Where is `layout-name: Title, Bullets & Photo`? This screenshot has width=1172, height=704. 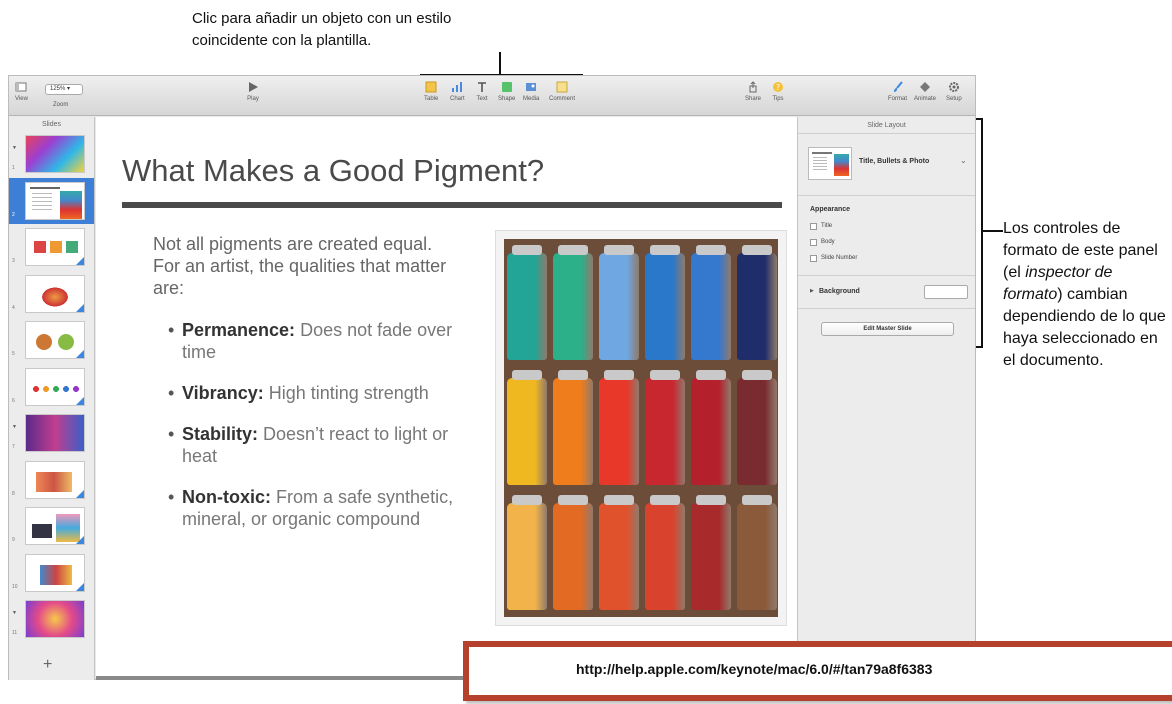 layout-name: Title, Bullets & Photo is located at coordinates (894, 161).